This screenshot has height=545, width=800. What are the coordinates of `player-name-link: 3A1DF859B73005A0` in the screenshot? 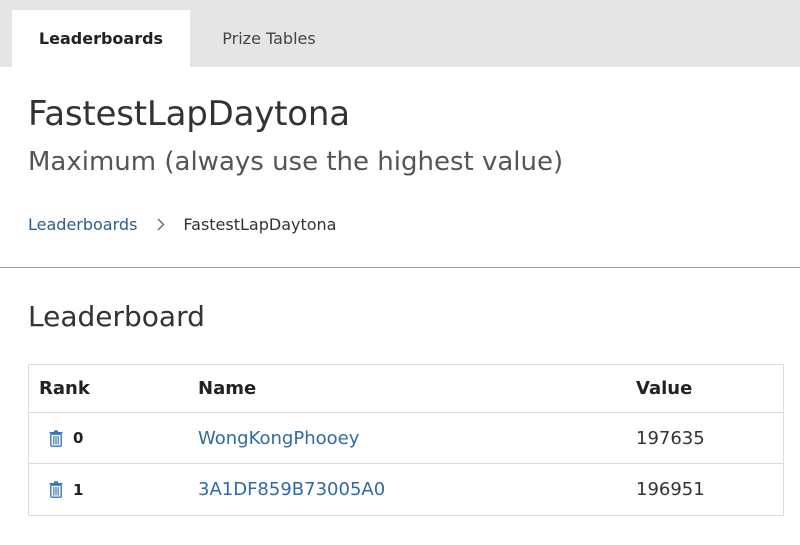 It's located at (291, 489).